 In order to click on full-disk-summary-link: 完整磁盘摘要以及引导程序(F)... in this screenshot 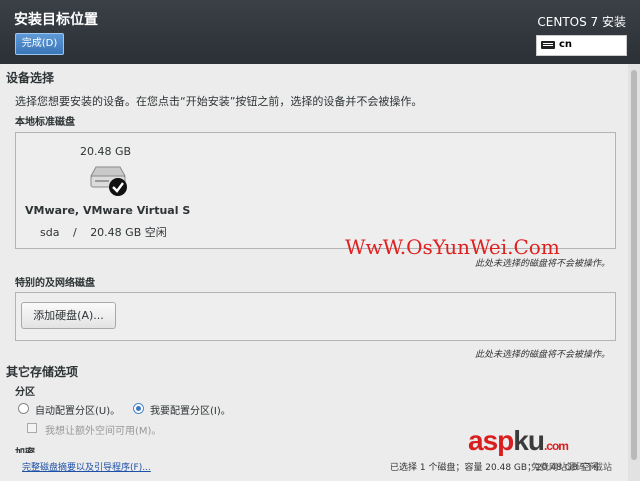, I will do `click(86, 466)`.